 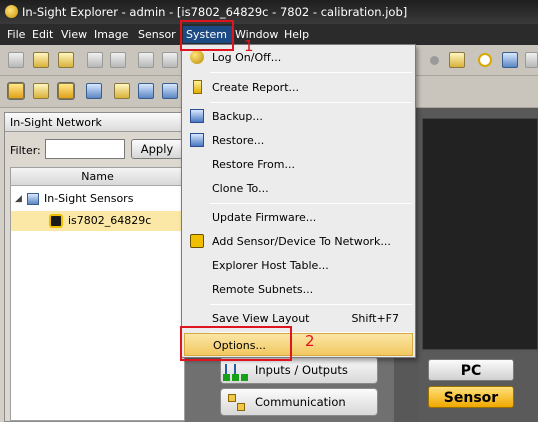 I want to click on apply-button: Apply, so click(x=157, y=149).